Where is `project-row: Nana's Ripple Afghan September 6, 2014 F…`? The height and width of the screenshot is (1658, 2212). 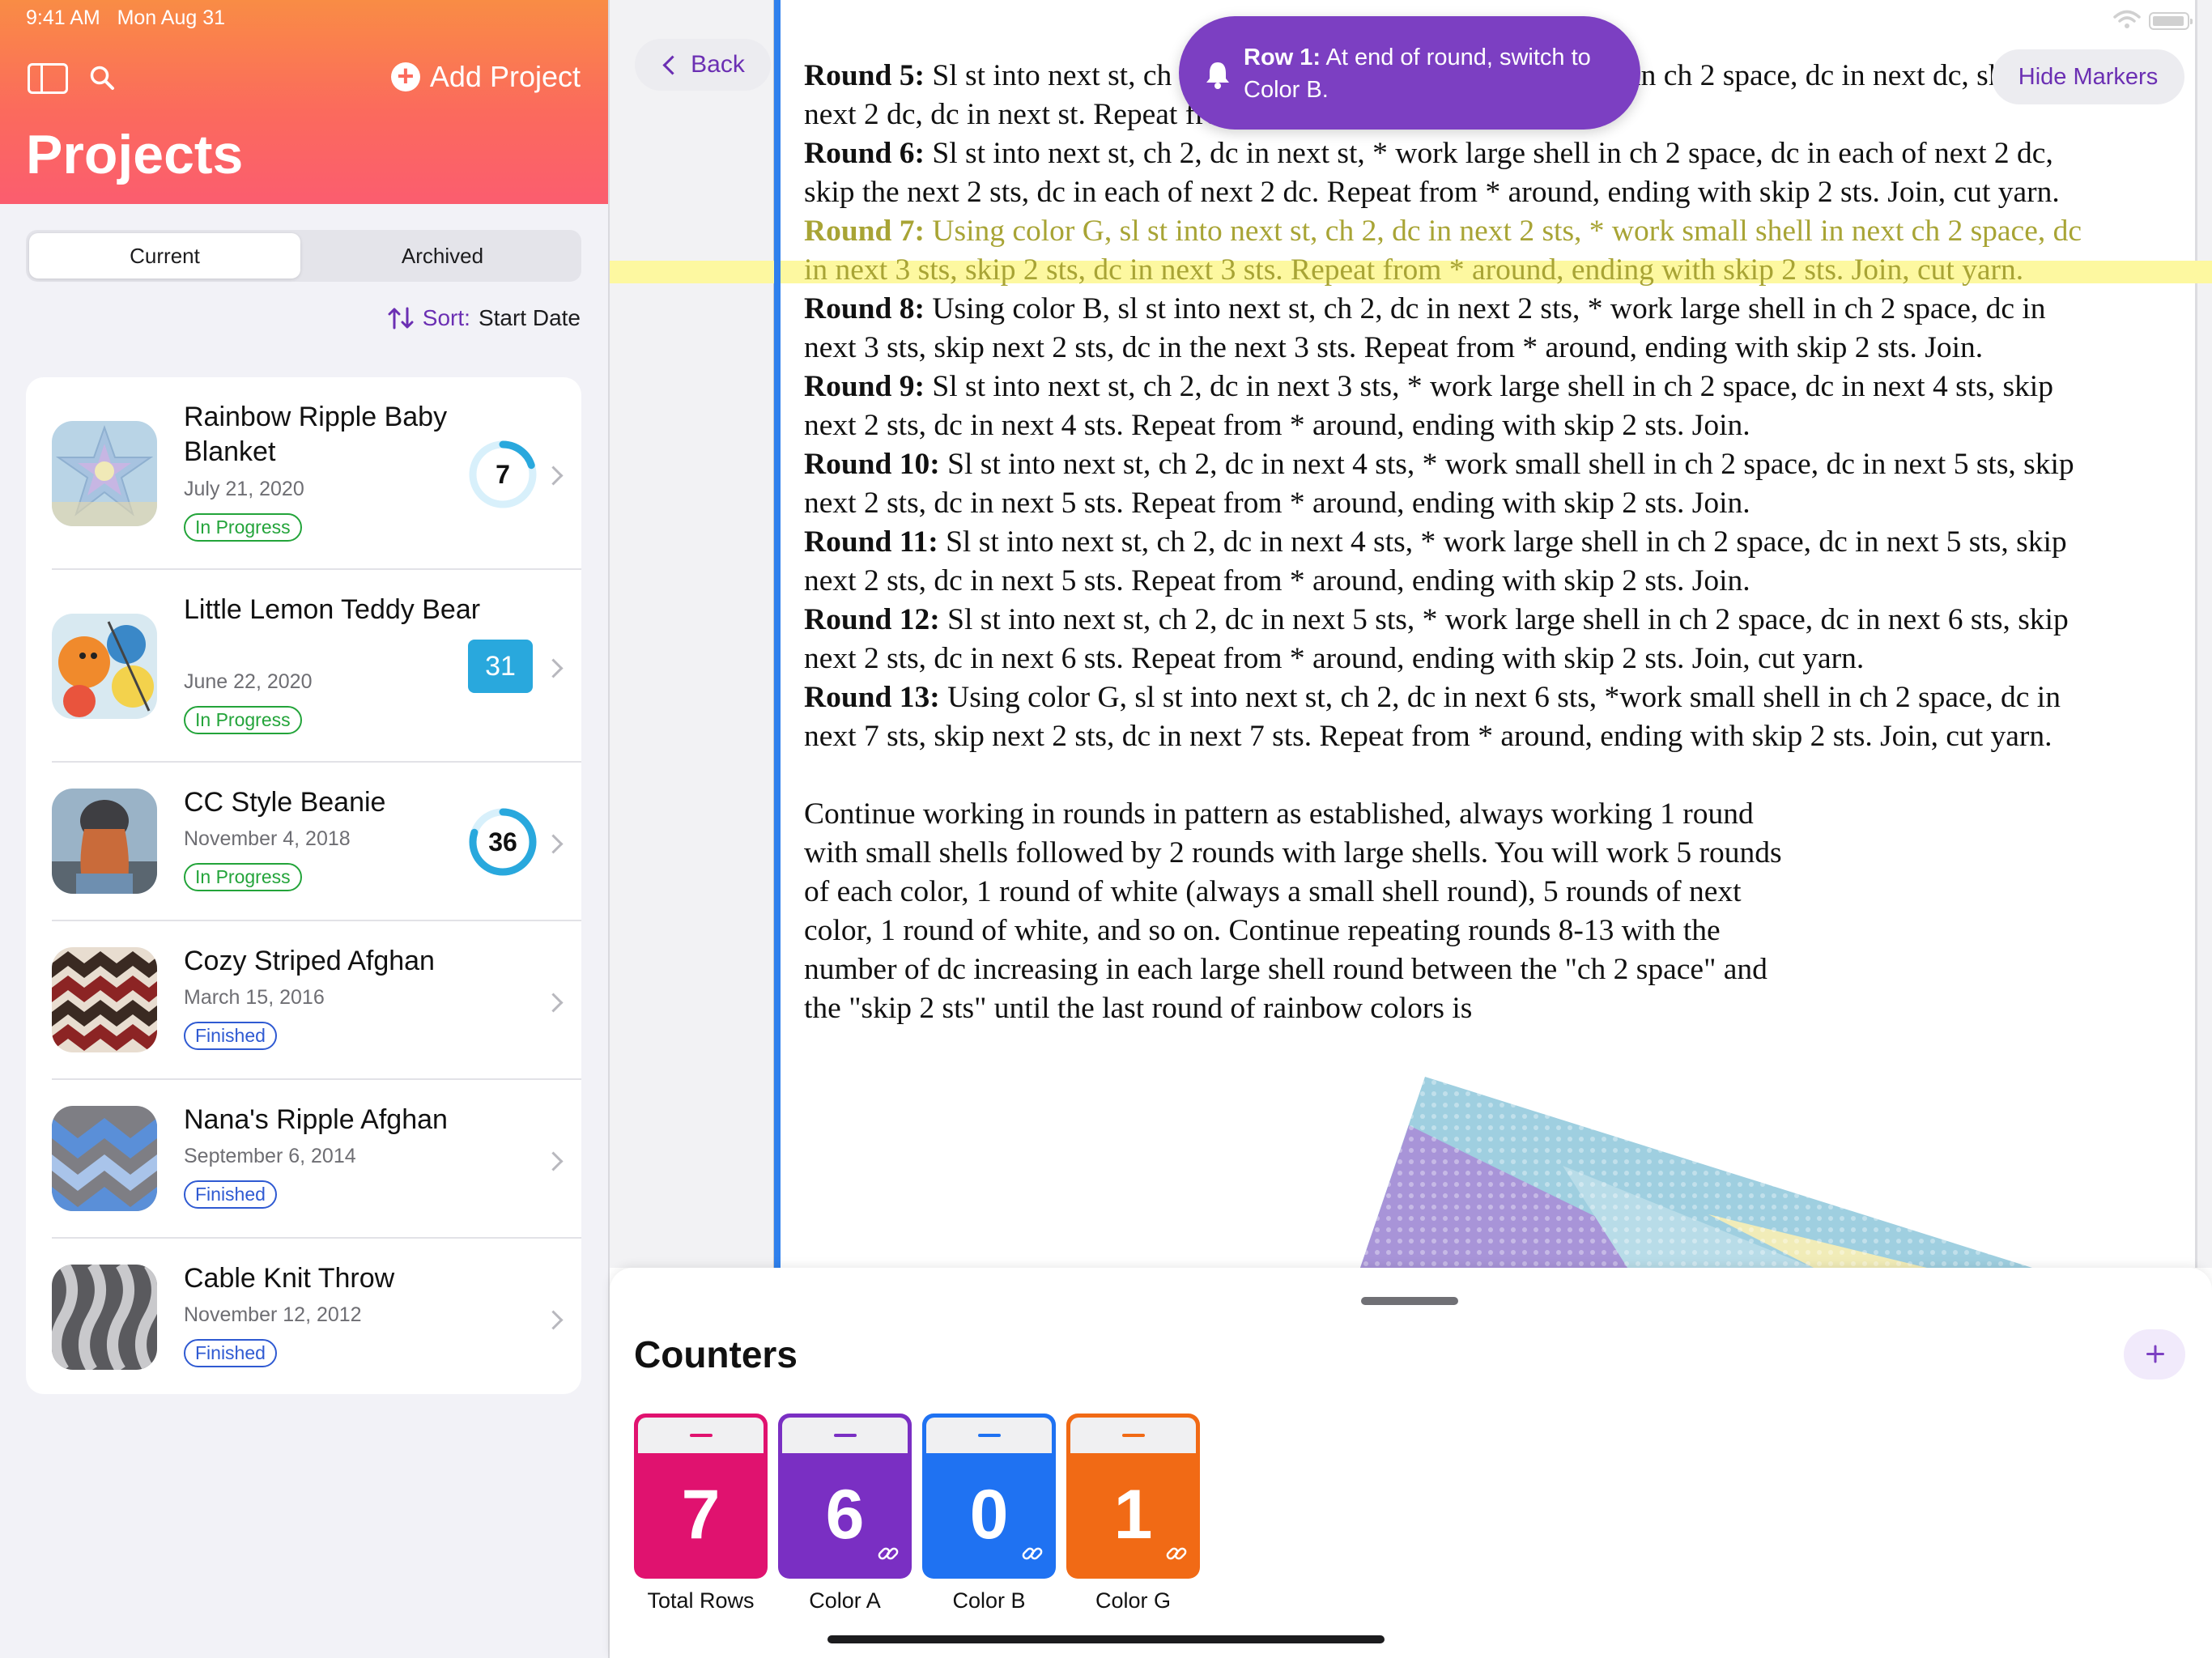 project-row: Nana's Ripple Afghan September 6, 2014 F… is located at coordinates (303, 1159).